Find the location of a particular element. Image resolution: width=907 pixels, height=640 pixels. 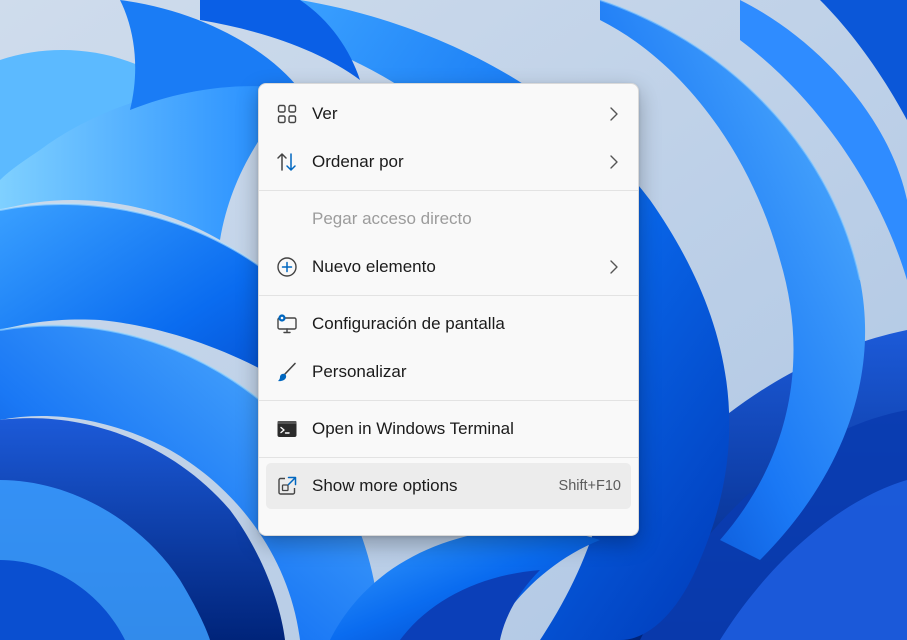

terminal-icon is located at coordinates (287, 429).